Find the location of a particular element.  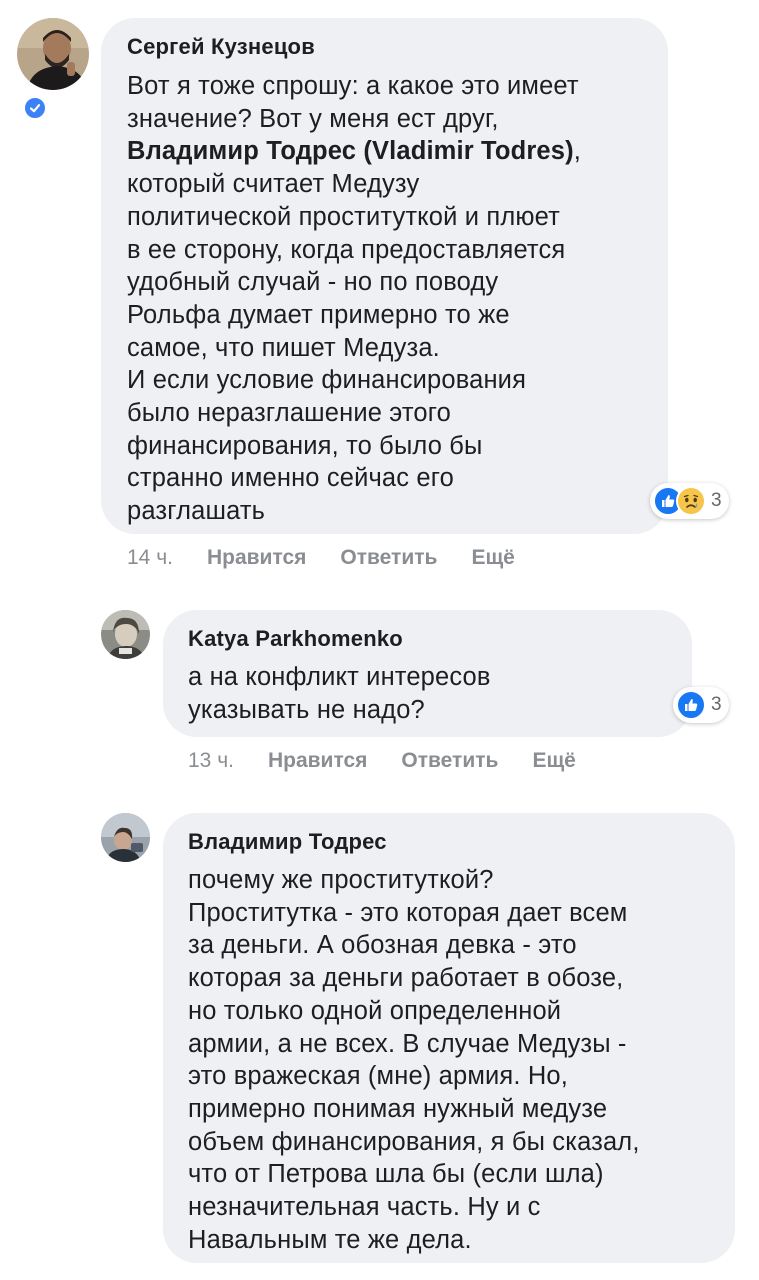

comment-actions: 14 ч. Нравится Ответить Ещё is located at coordinates (321, 558).